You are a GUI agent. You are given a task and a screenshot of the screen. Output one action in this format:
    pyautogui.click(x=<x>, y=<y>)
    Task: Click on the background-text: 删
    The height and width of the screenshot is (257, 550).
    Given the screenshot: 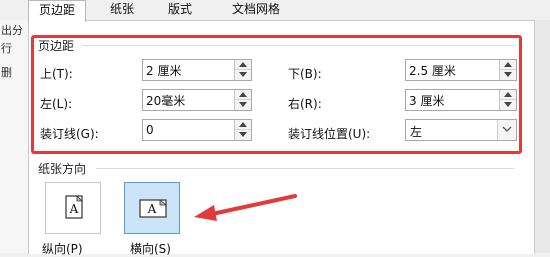 What is the action you would take?
    pyautogui.click(x=6, y=72)
    